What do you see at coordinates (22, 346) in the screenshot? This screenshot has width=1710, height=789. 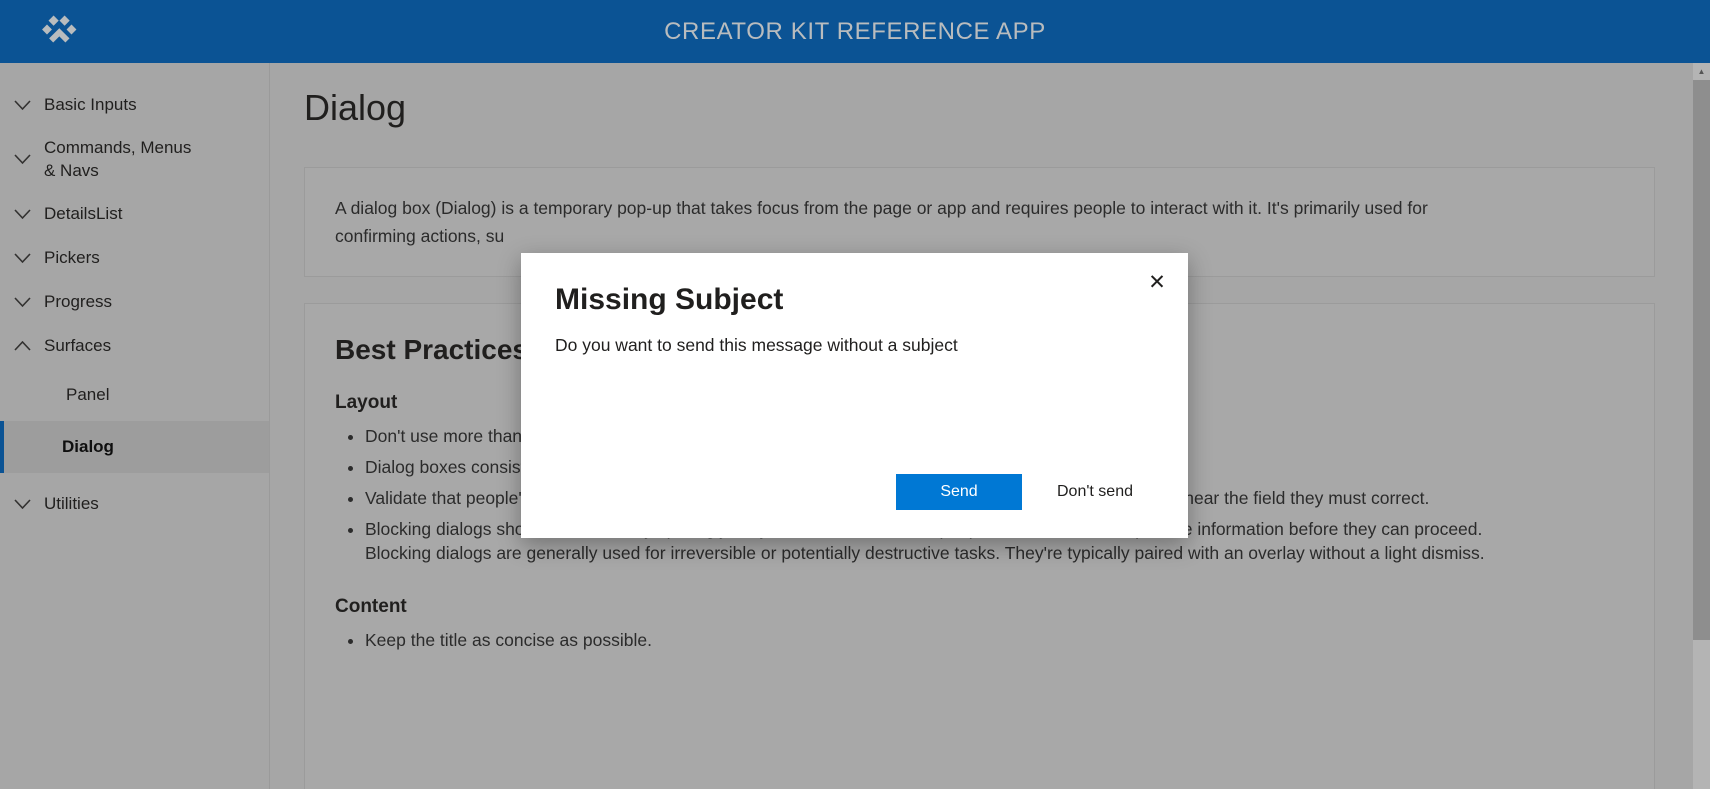 I see `chevron-up-icon` at bounding box center [22, 346].